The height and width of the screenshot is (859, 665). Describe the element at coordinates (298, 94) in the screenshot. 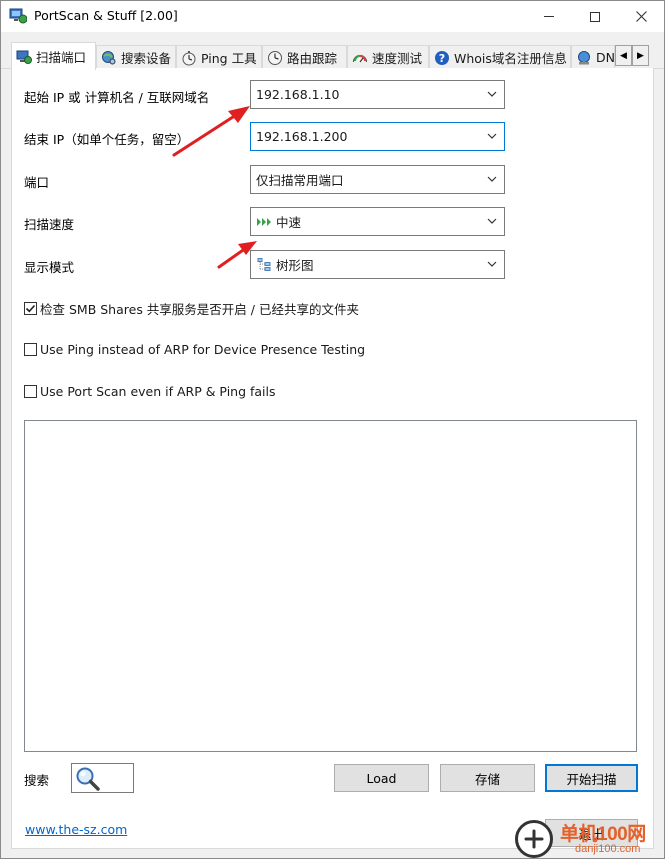

I see `start-ip-value: 192.168.1.10` at that location.